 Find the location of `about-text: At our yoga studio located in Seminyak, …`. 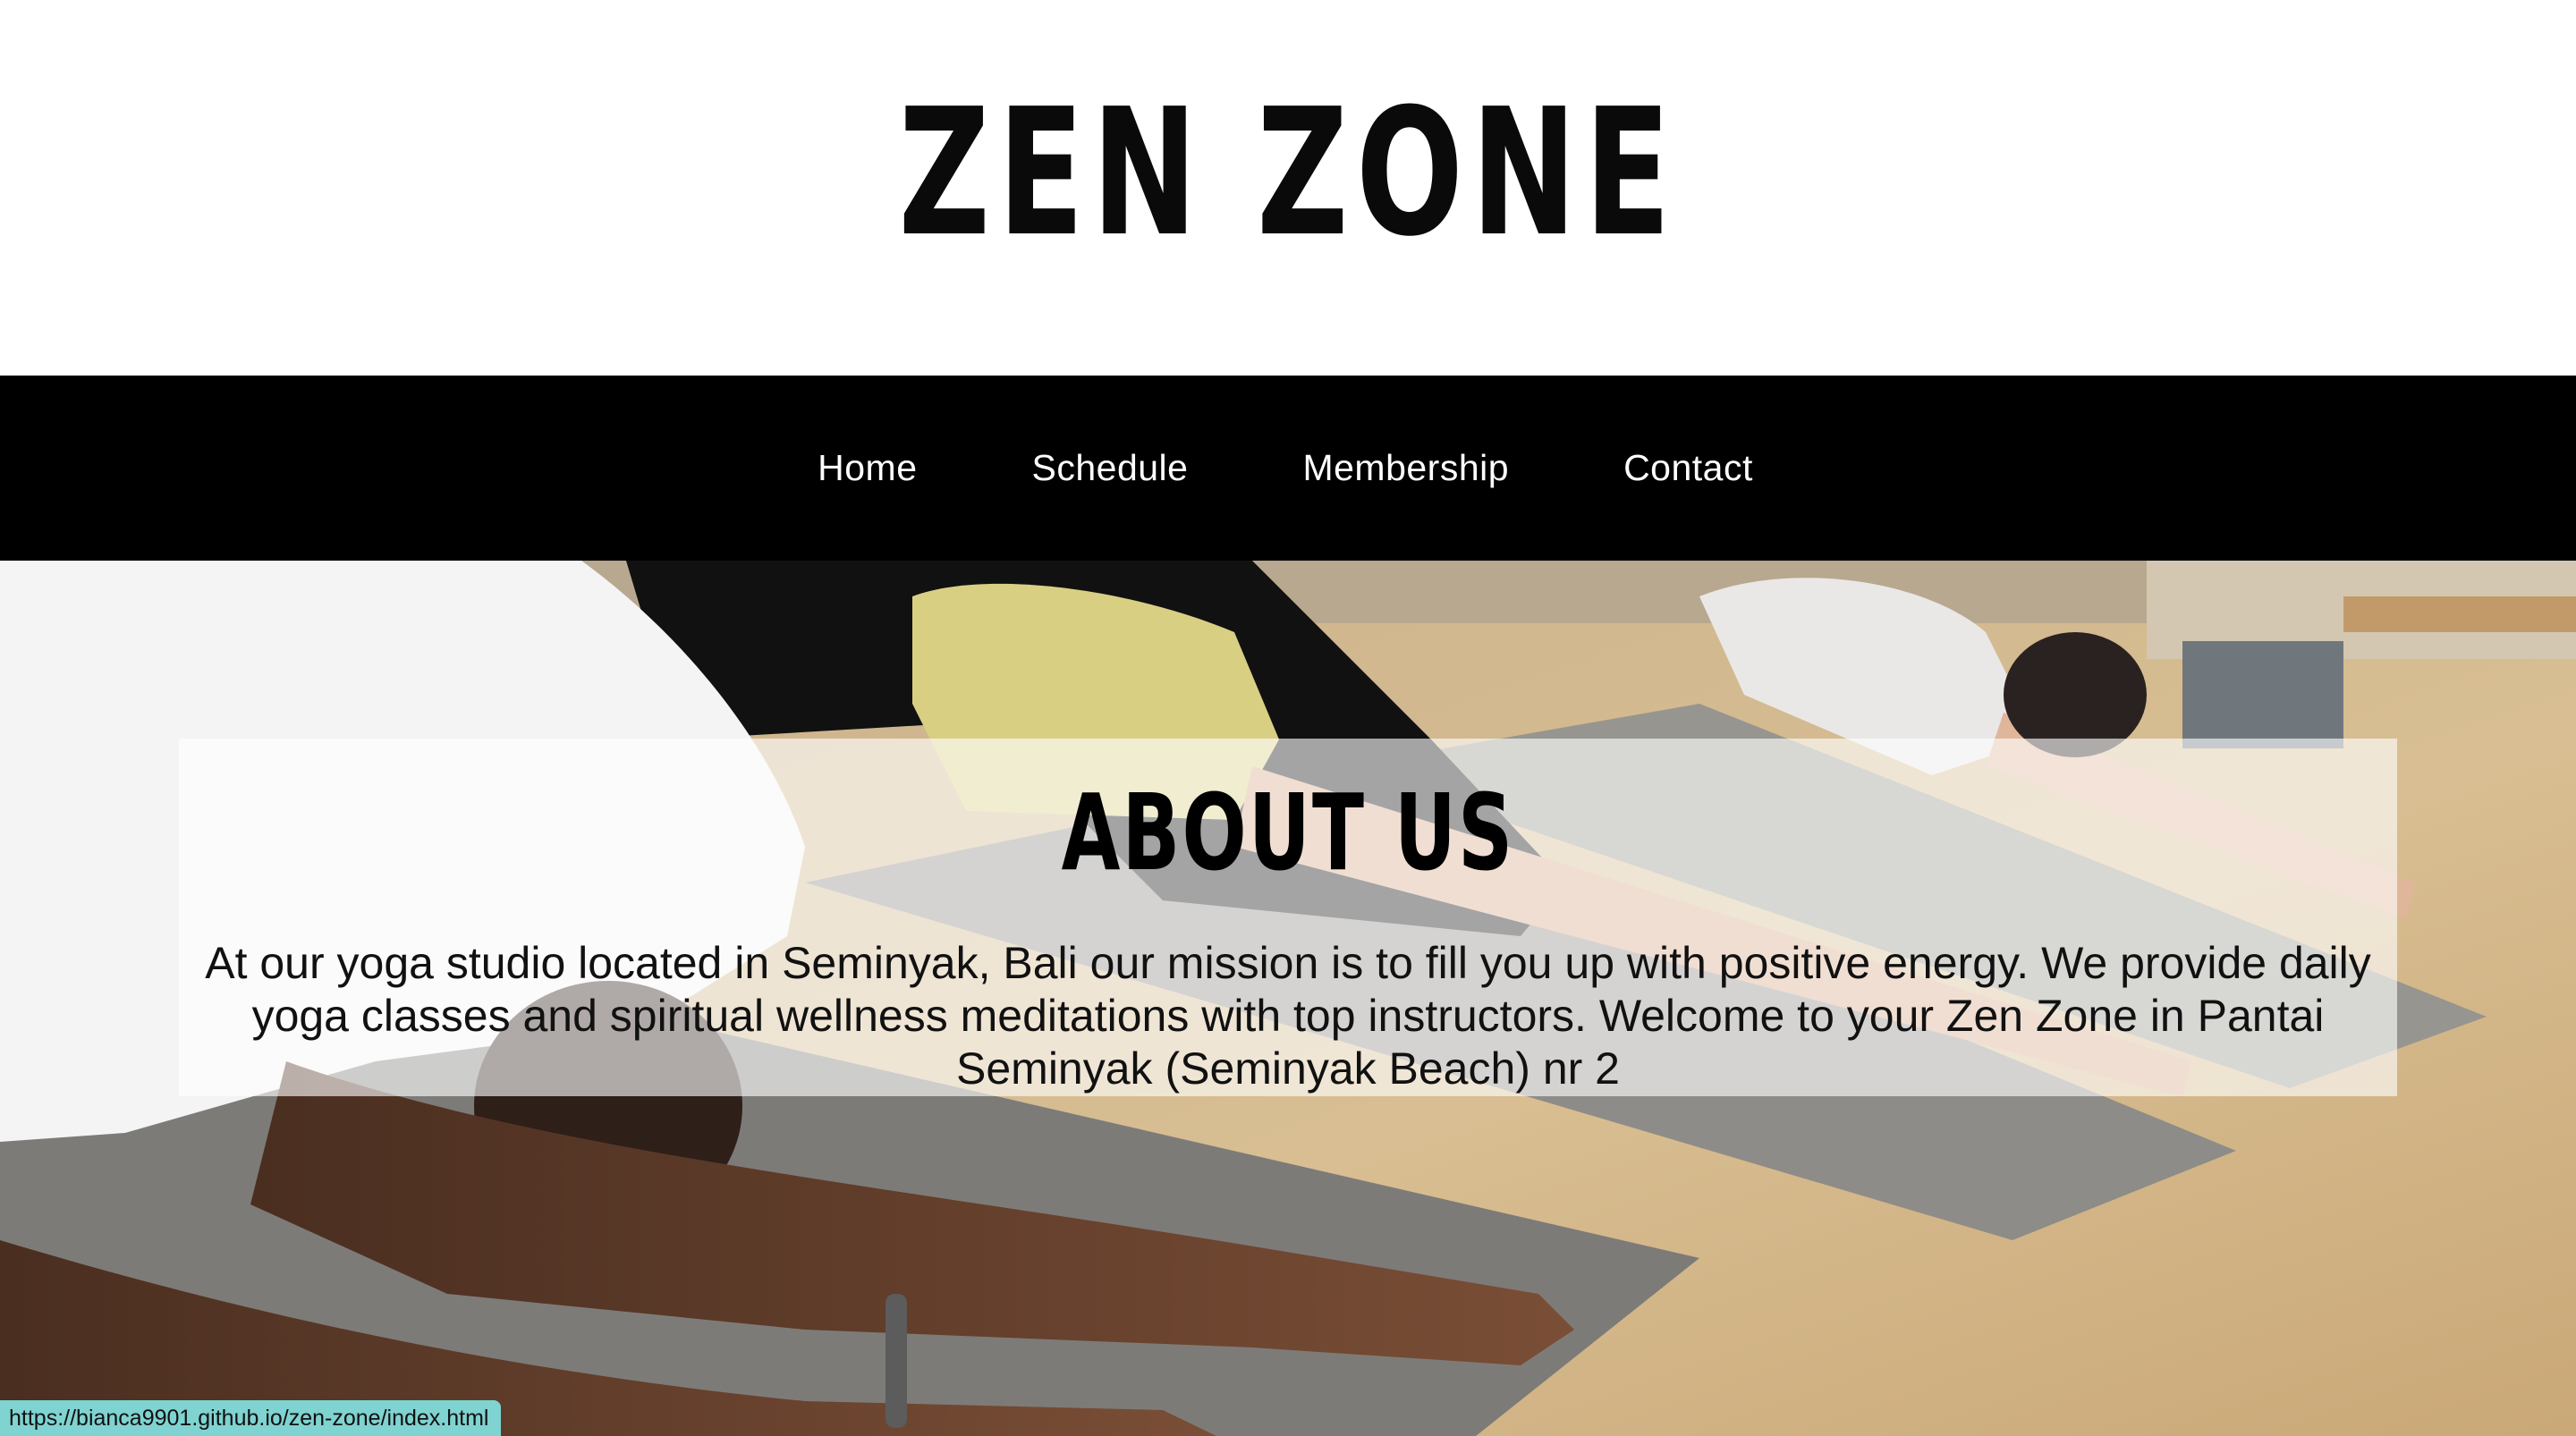

about-text: At our yoga studio located in Seminyak, … is located at coordinates (1288, 1016).